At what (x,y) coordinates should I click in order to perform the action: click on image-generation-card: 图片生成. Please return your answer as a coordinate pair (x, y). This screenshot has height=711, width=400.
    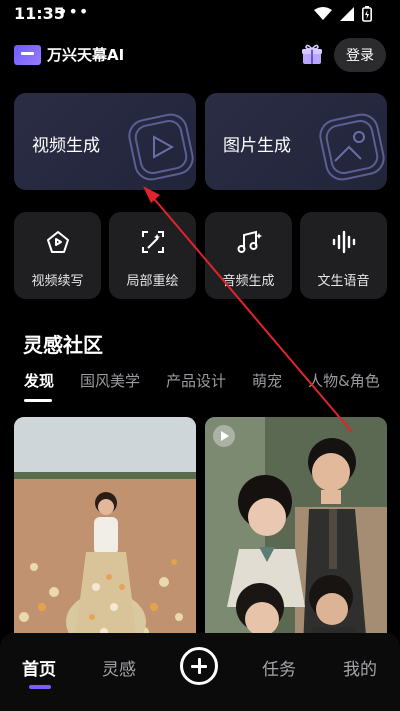
    Looking at the image, I should click on (296, 141).